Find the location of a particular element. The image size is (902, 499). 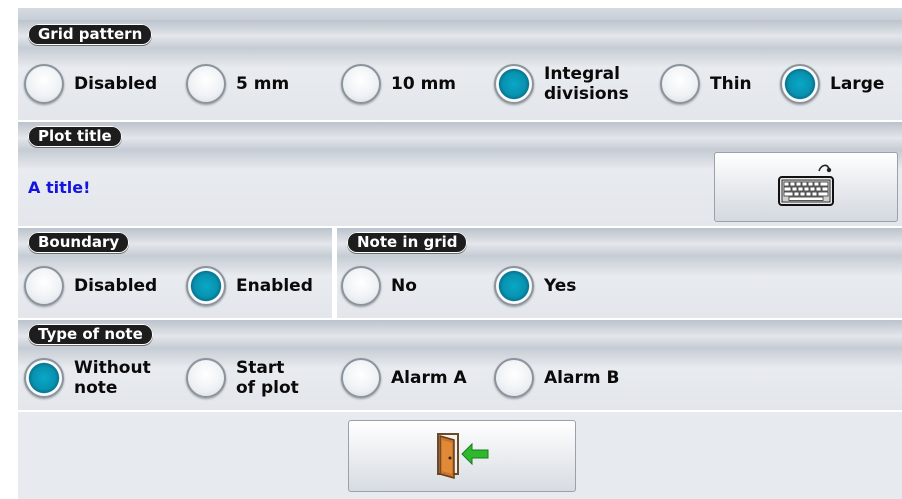

note-option-without-note: Without note is located at coordinates (87, 378).